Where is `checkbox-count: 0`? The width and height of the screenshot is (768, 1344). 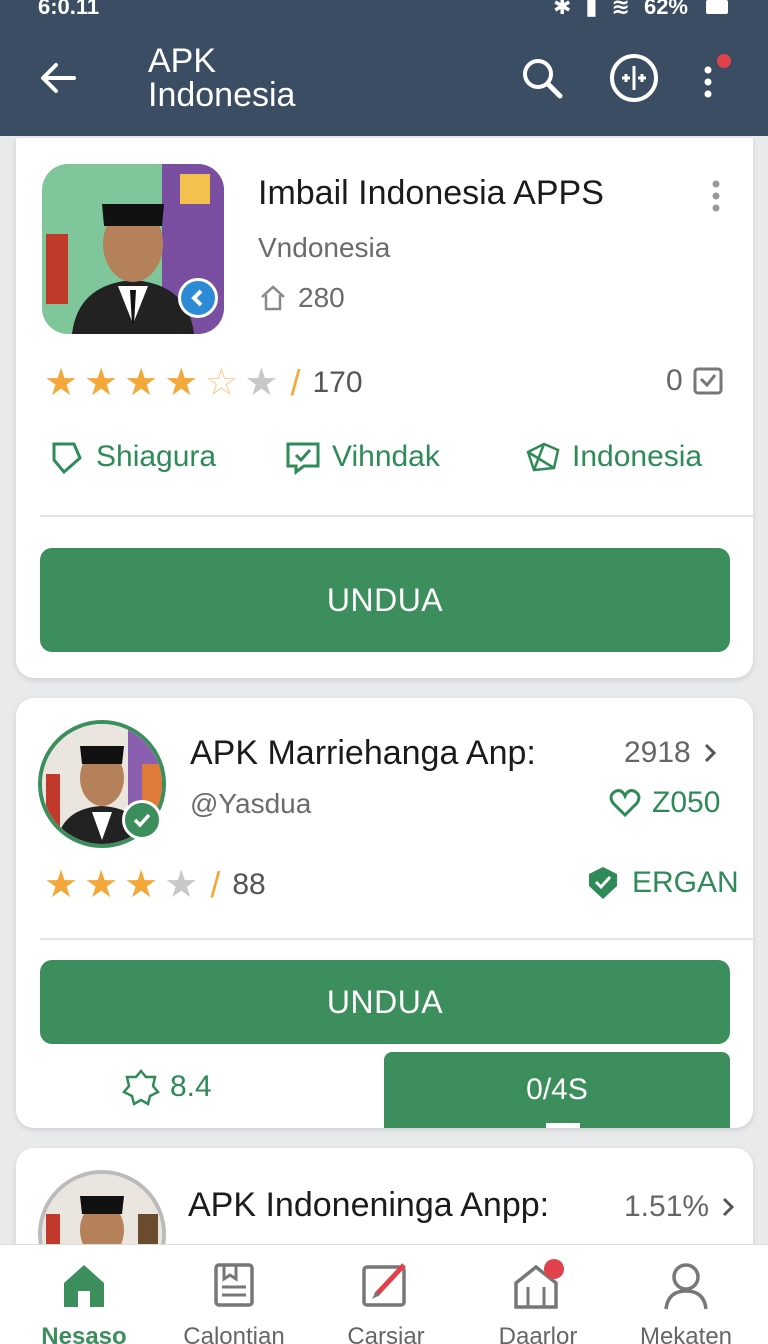
checkbox-count: 0 is located at coordinates (694, 381).